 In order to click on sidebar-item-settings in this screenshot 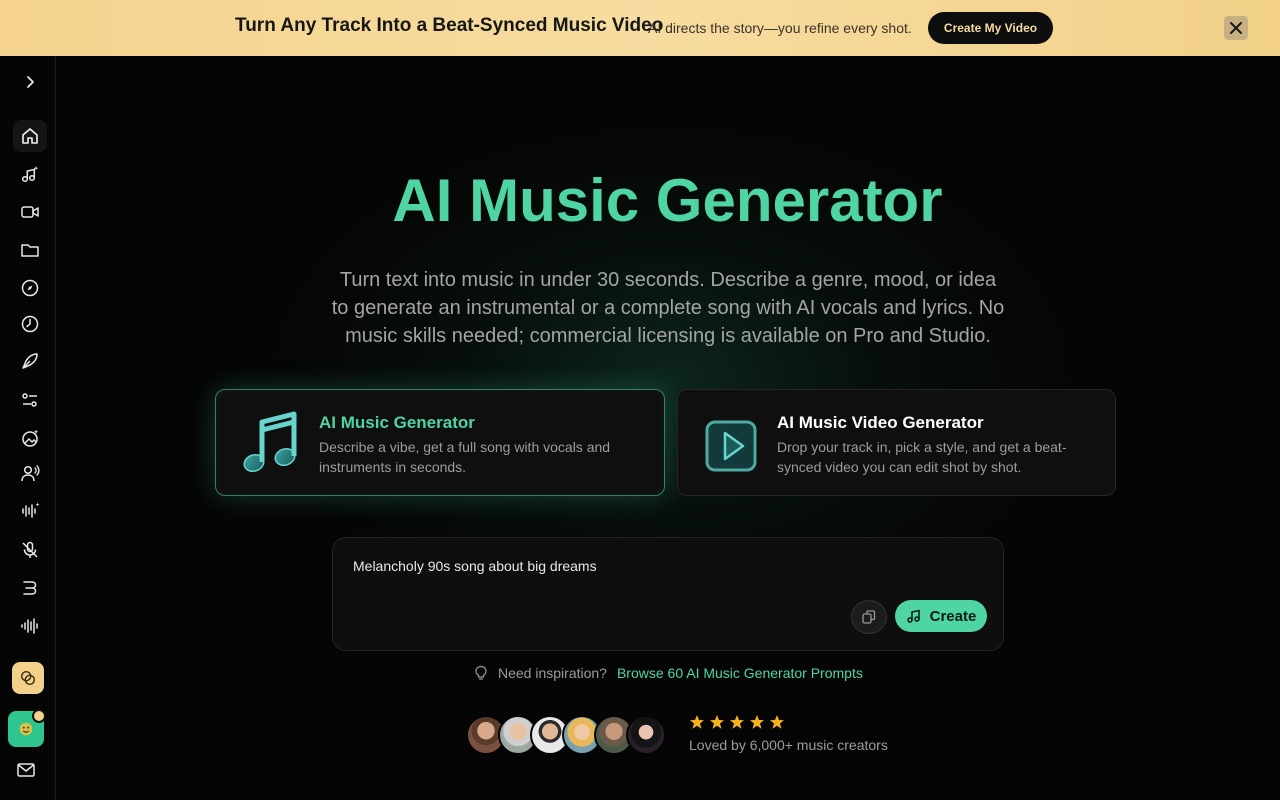, I will do `click(30, 400)`.